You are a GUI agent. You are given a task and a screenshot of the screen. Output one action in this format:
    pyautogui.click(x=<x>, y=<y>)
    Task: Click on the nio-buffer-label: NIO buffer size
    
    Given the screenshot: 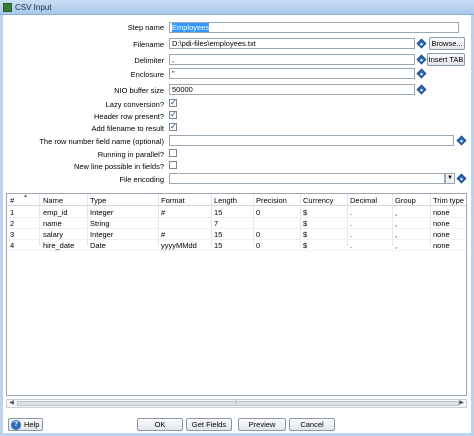 What is the action you would take?
    pyautogui.click(x=139, y=90)
    